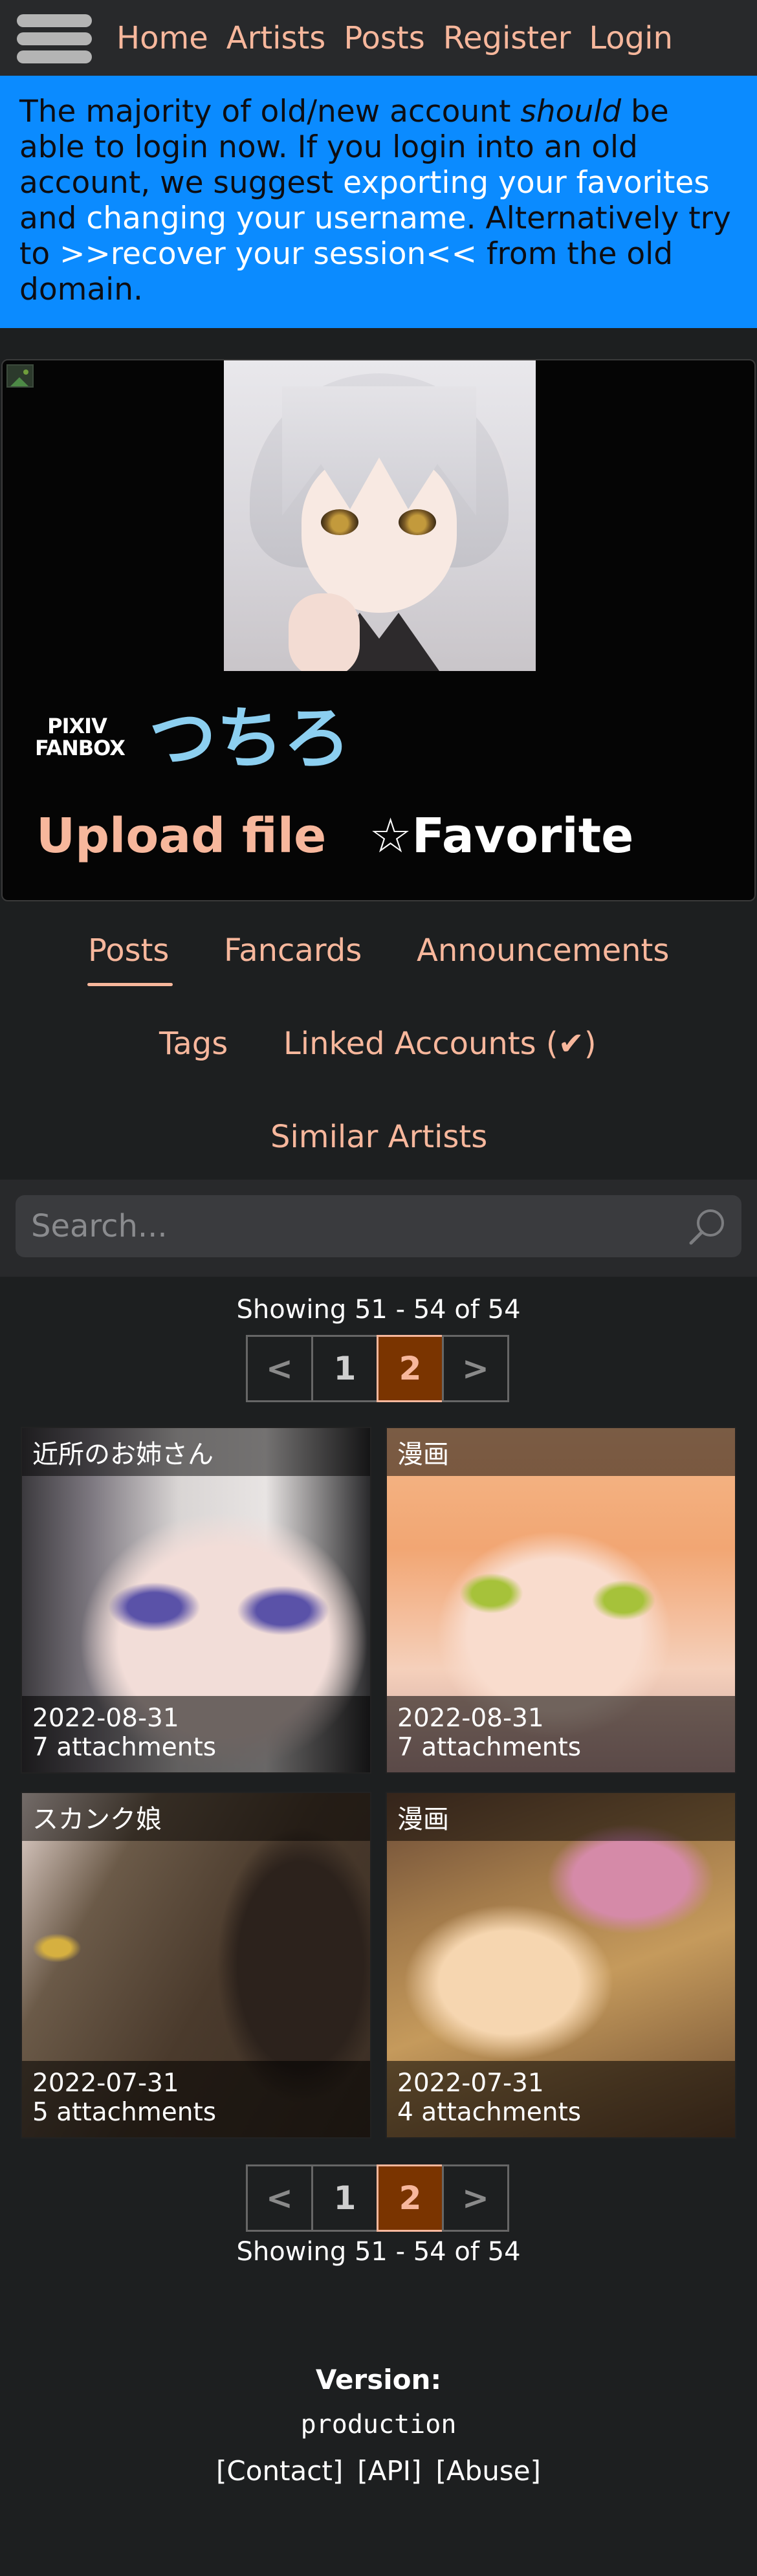 The height and width of the screenshot is (2576, 757). I want to click on tab-tags: Tags, so click(194, 1044).